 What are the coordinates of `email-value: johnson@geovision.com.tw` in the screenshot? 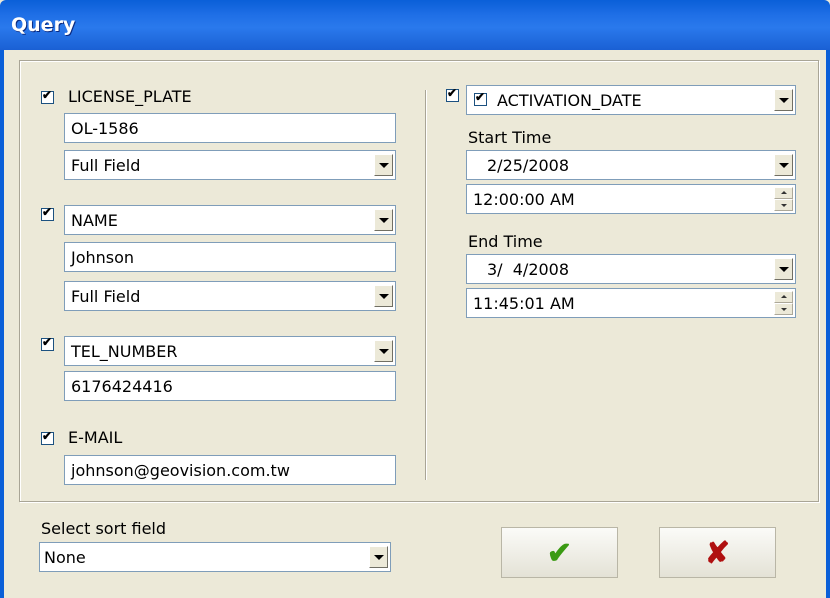 It's located at (180, 470).